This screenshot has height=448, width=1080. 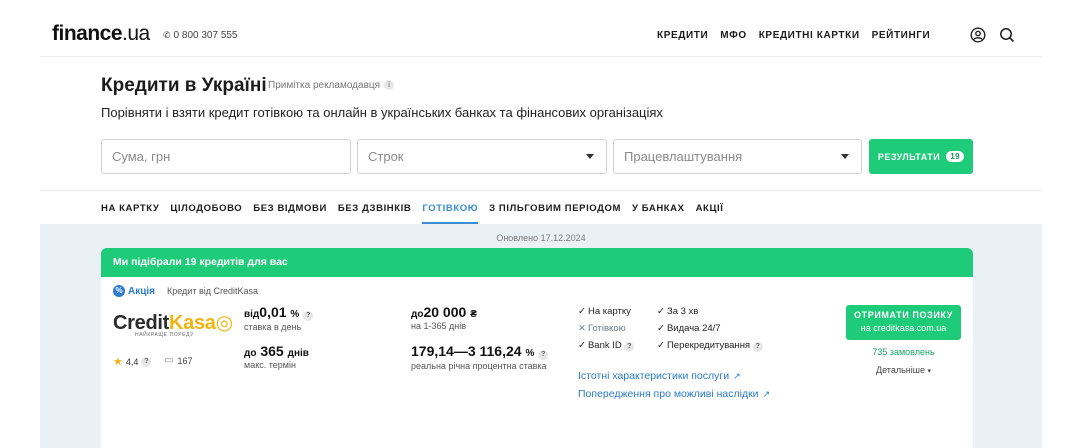 I want to click on info-icon: i, so click(x=389, y=85).